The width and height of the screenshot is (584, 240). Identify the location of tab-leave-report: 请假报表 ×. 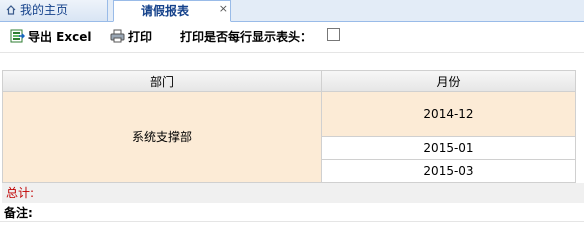
(172, 11).